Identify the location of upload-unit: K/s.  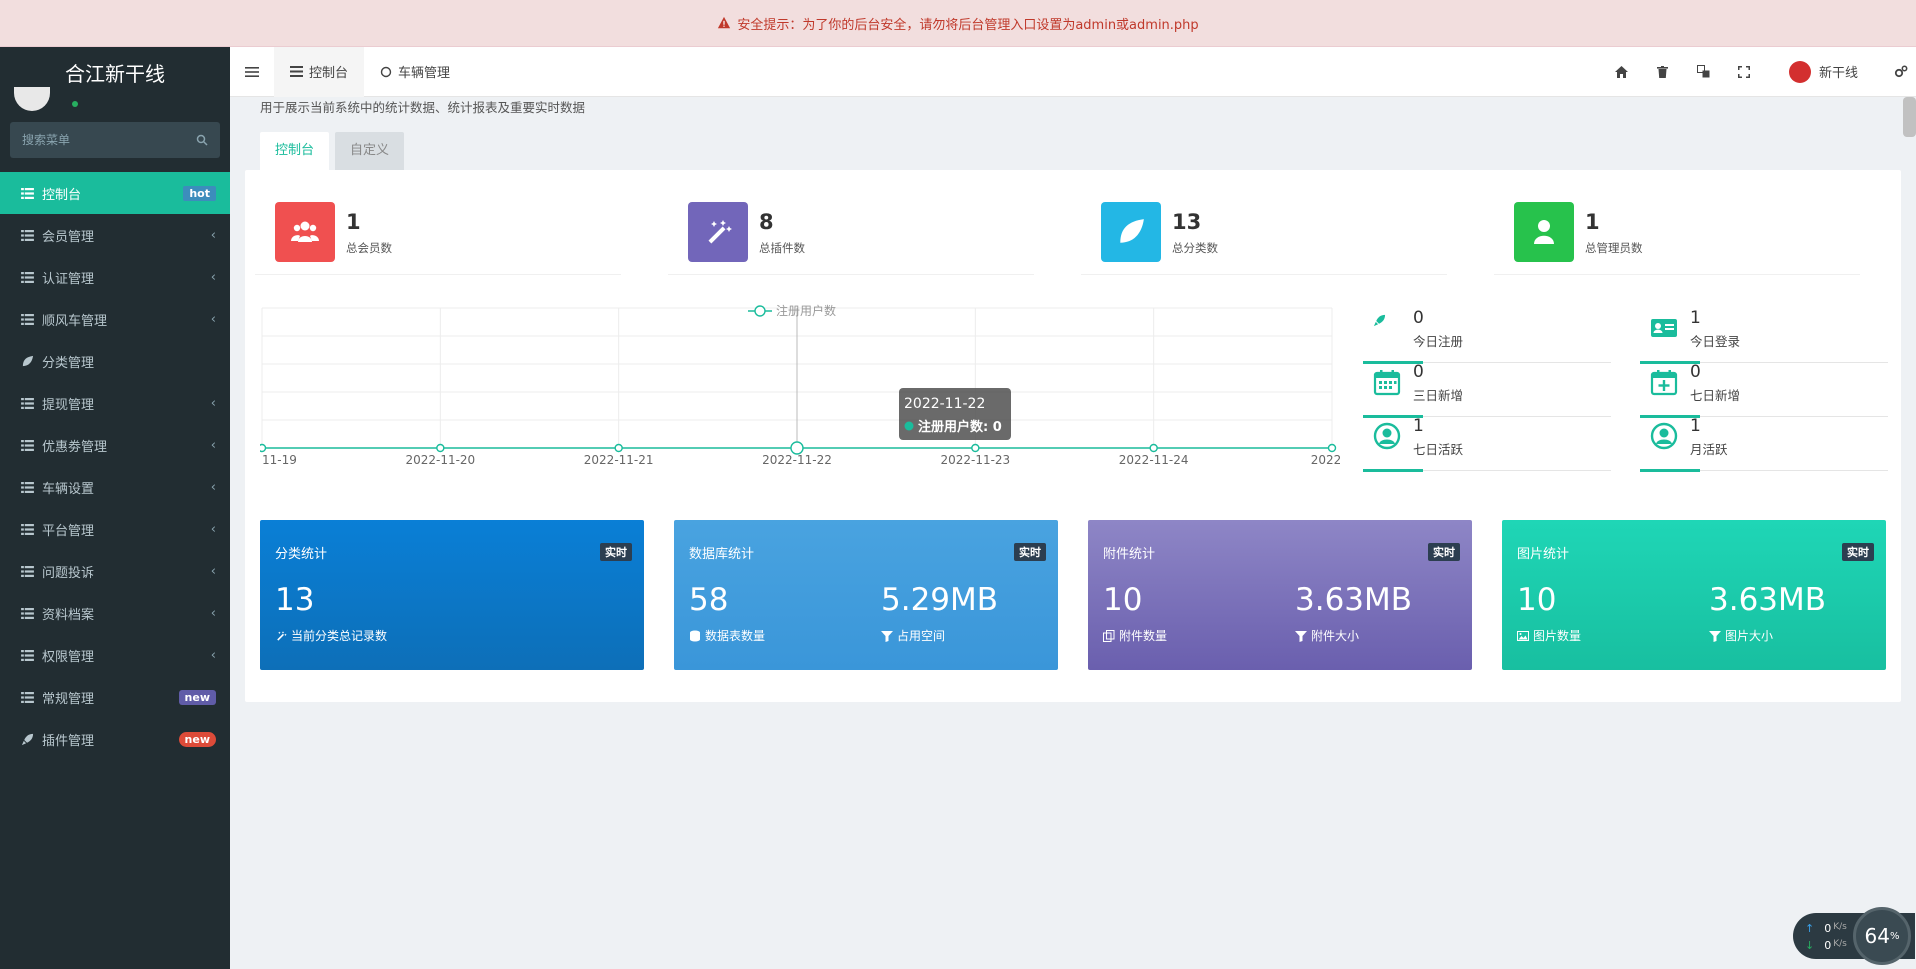
(1840, 927).